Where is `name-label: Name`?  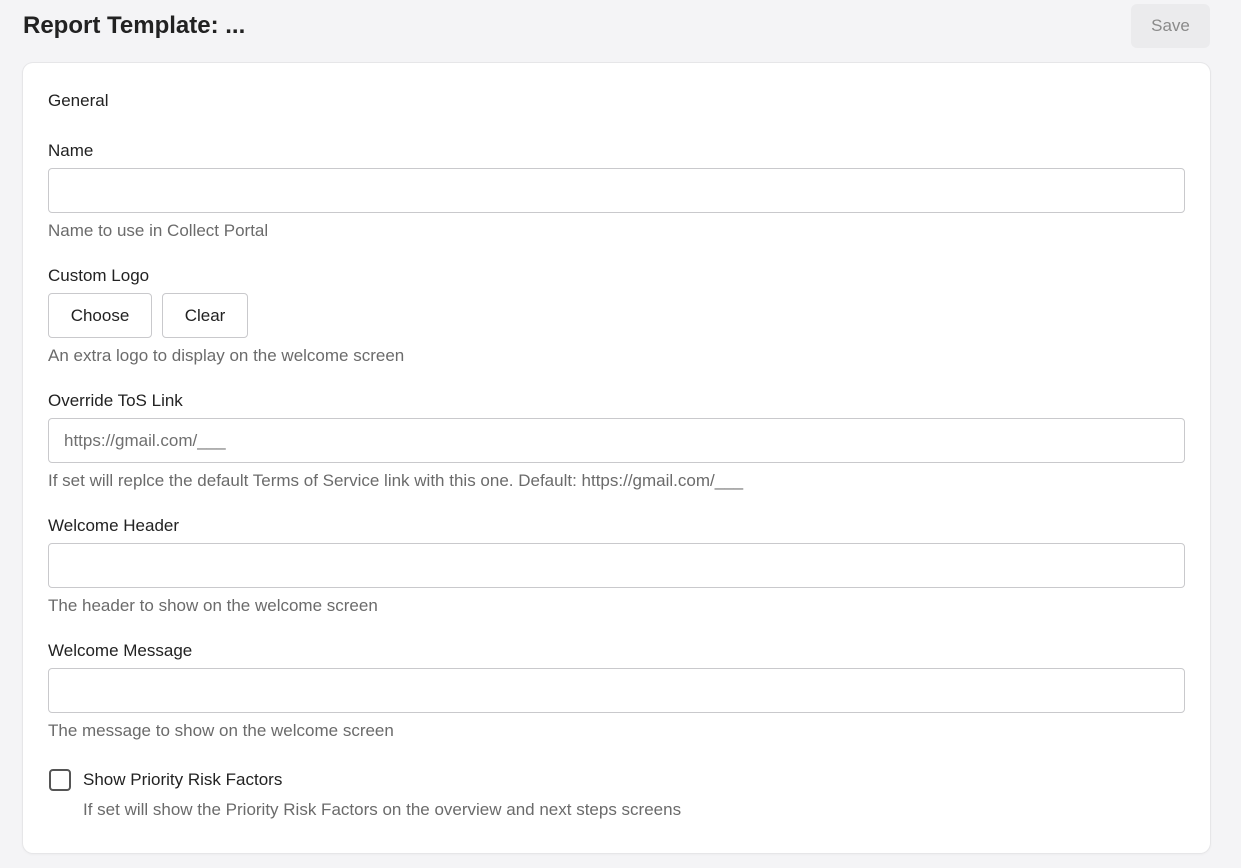
name-label: Name is located at coordinates (71, 150).